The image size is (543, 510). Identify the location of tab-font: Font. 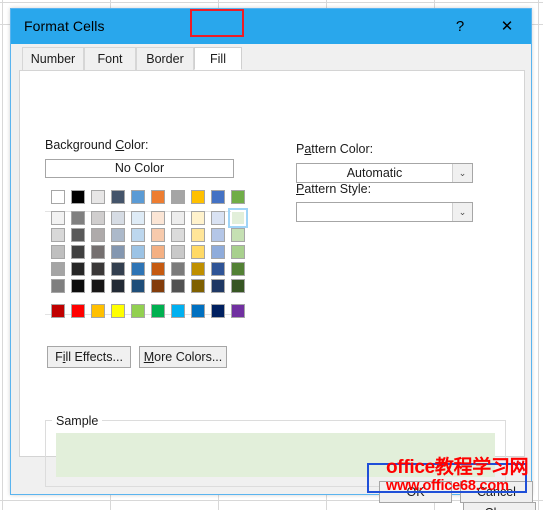
(110, 58).